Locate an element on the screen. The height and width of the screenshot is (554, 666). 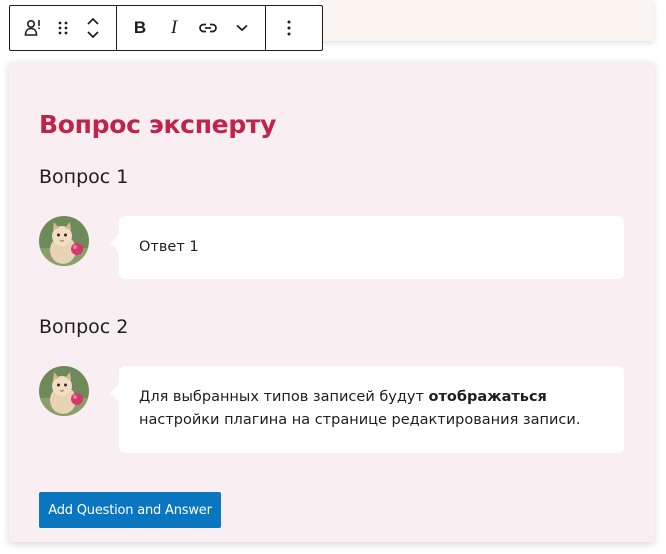
answer-2-bold-text: отображаться is located at coordinates (487, 397).